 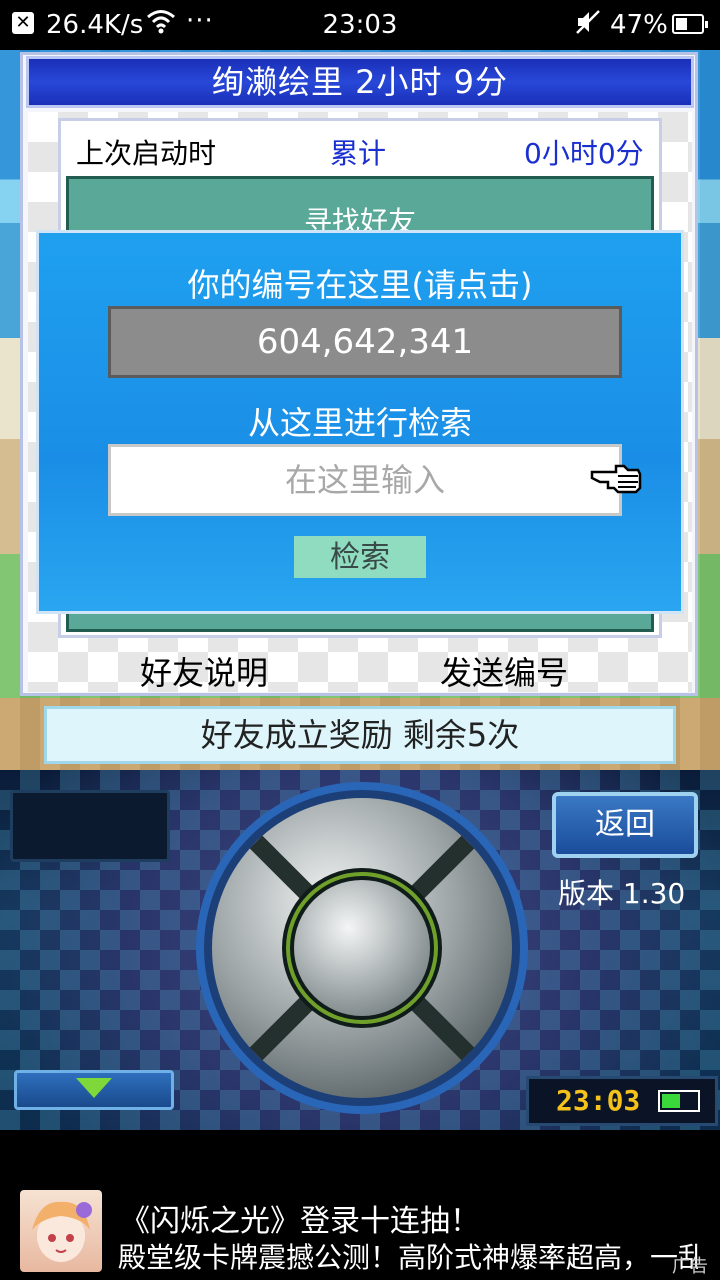 What do you see at coordinates (408, 1256) in the screenshot?
I see `ad-text: 殿堂级卡牌震撼公测！高阶式神爆率超高，一乱` at bounding box center [408, 1256].